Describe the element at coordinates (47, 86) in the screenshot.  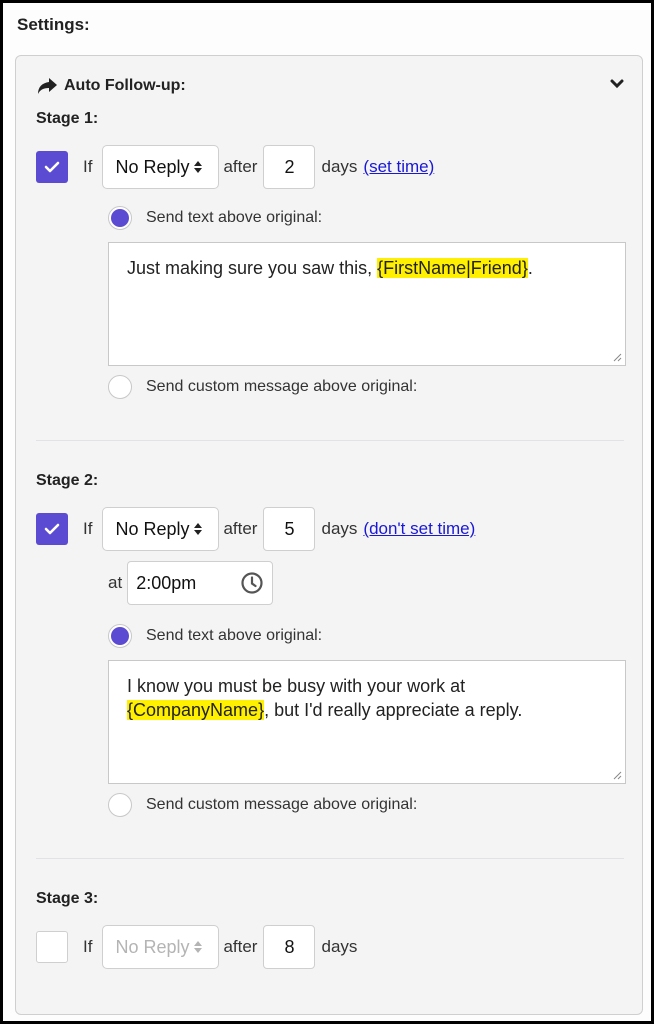
I see `share-arrow-icon` at that location.